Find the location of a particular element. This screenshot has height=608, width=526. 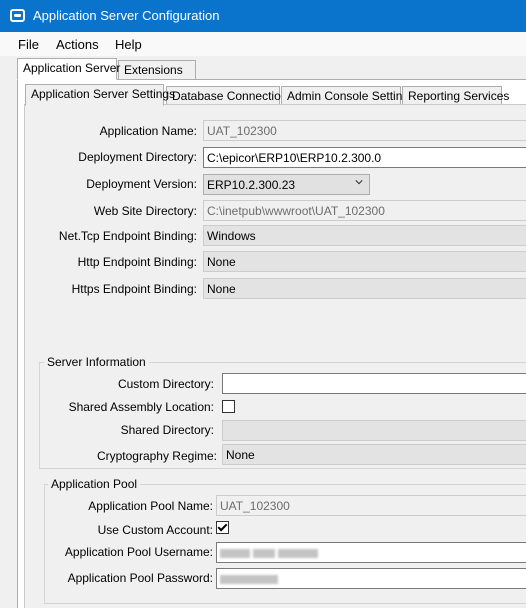

use-custom-account-checkbox is located at coordinates (222, 527).